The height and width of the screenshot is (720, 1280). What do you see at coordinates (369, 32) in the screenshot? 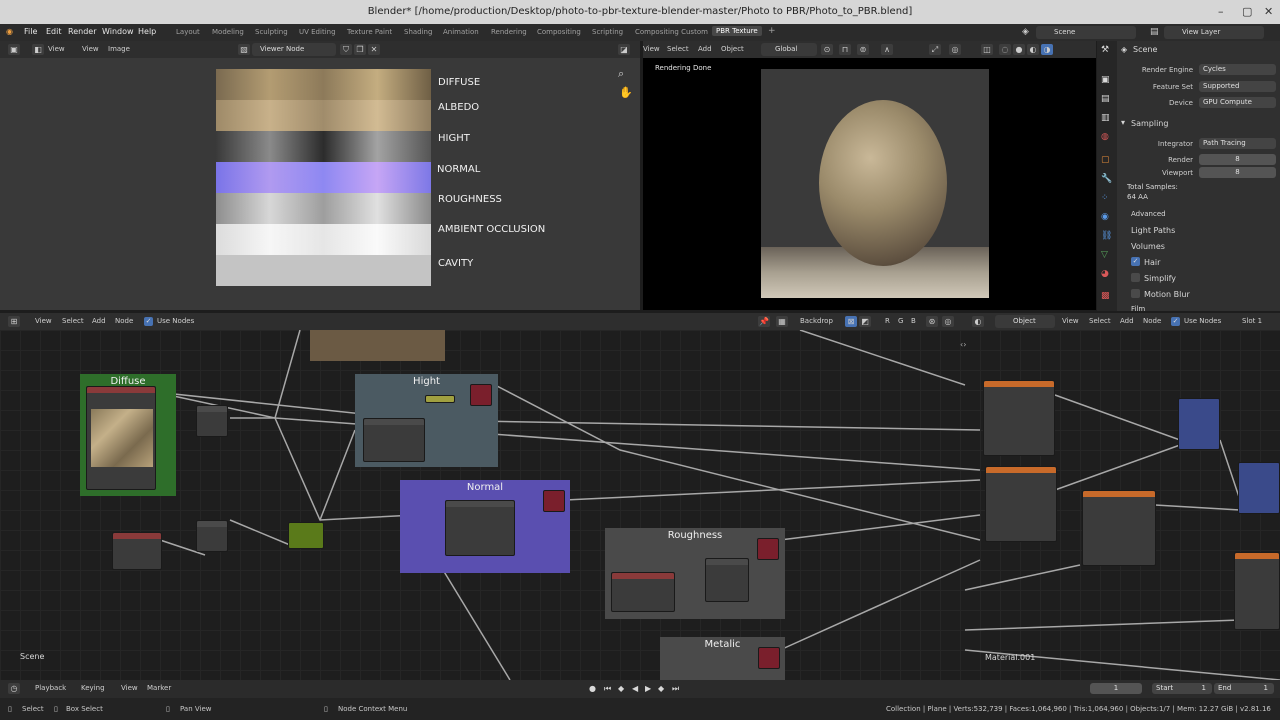
I see `tab-texture-paint: Texture Paint` at bounding box center [369, 32].